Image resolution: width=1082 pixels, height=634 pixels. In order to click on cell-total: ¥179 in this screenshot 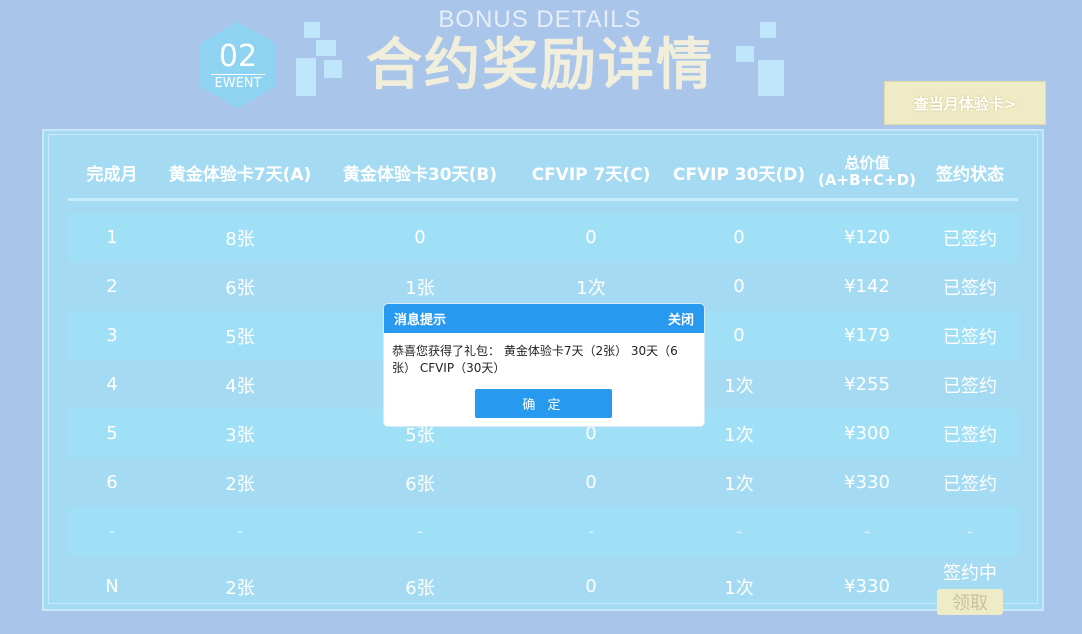, I will do `click(867, 335)`.